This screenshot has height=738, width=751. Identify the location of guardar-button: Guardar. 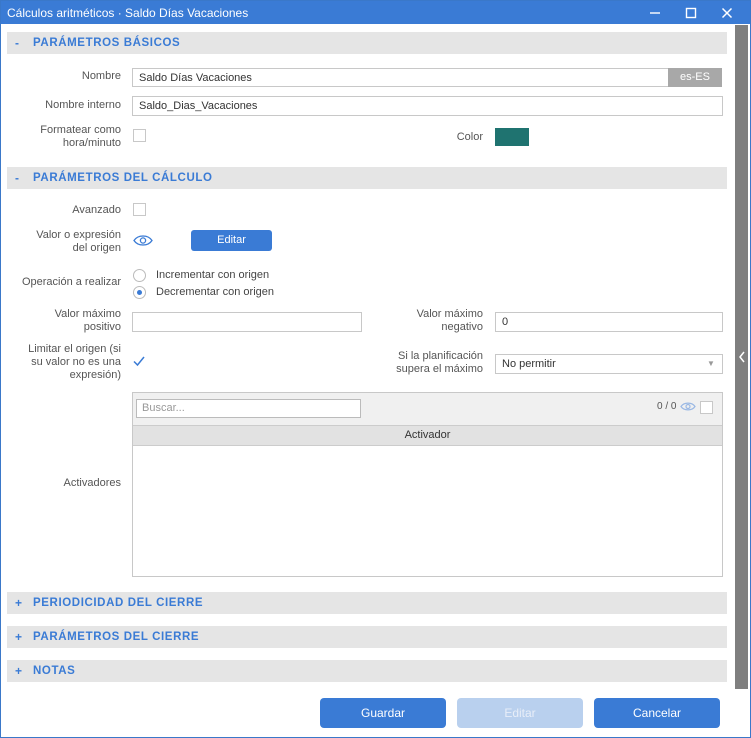
(383, 713).